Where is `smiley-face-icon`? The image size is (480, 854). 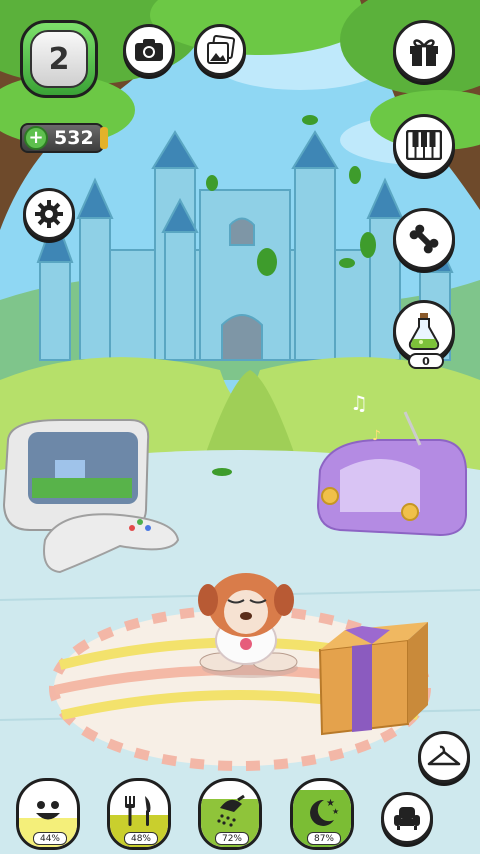
smiley-face-icon is located at coordinates (48, 810).